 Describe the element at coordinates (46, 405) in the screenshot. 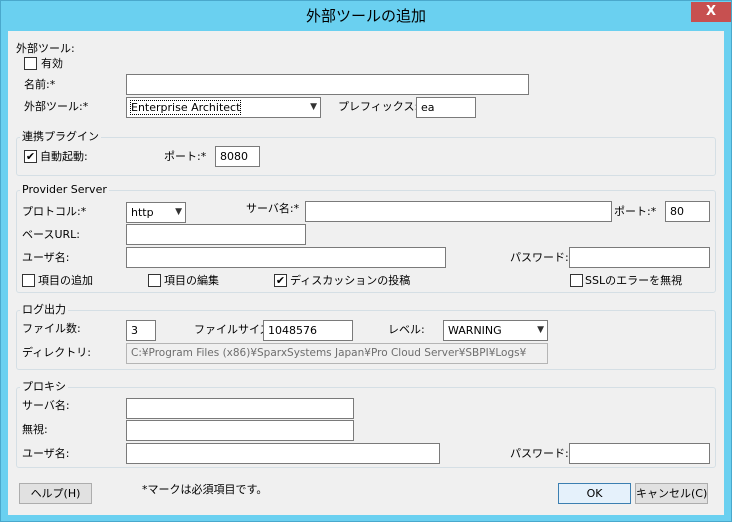

I see `proxy-server-label: サーバ名:` at that location.